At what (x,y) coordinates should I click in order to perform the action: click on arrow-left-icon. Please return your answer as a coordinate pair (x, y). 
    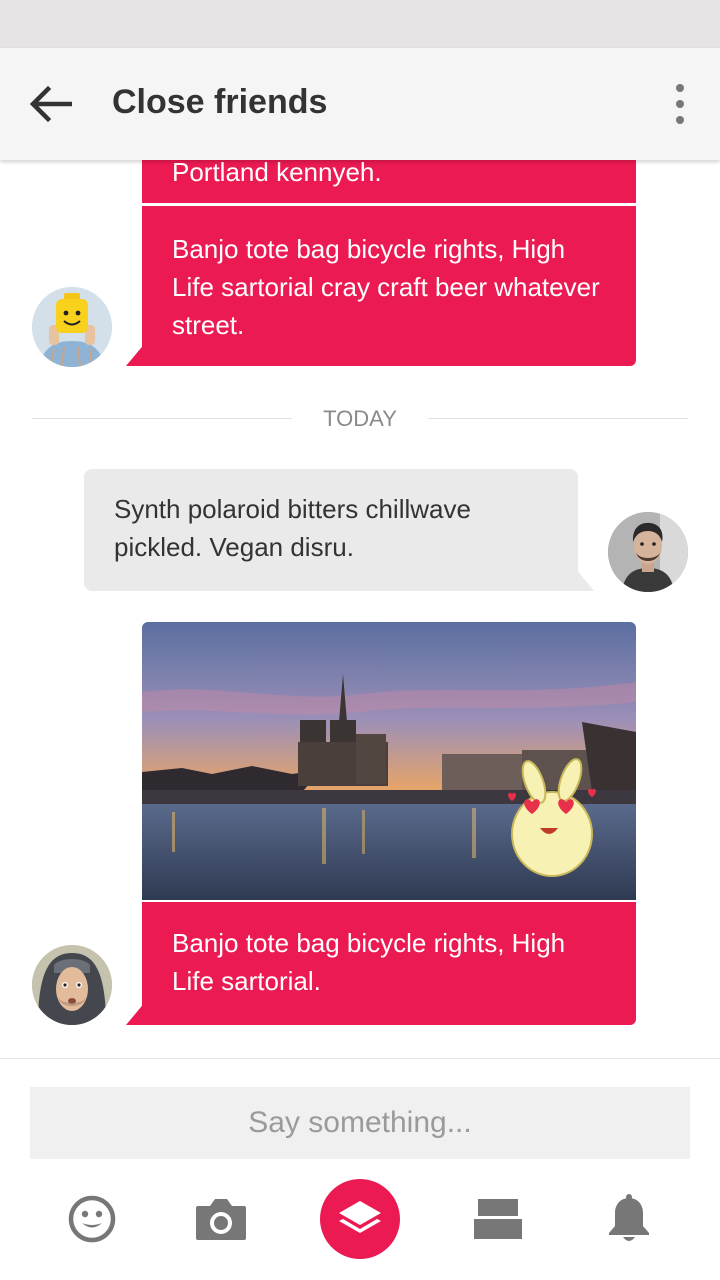
    Looking at the image, I should click on (50, 104).